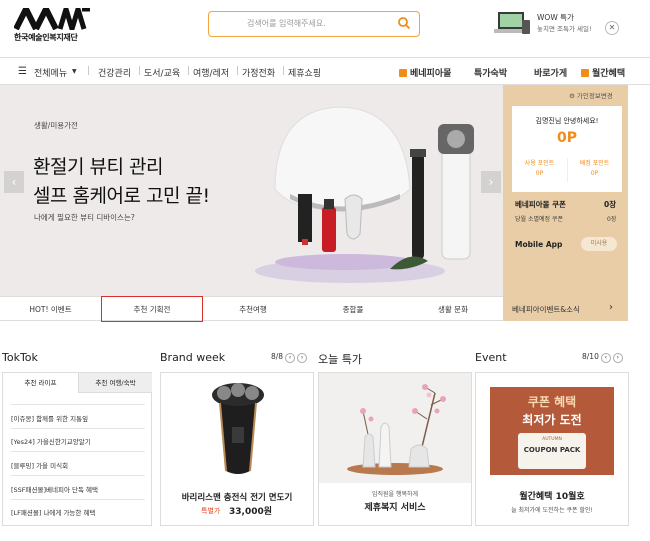 The width and height of the screenshot is (650, 541). I want to click on today-sale-title: 오늘 특가, so click(340, 359).